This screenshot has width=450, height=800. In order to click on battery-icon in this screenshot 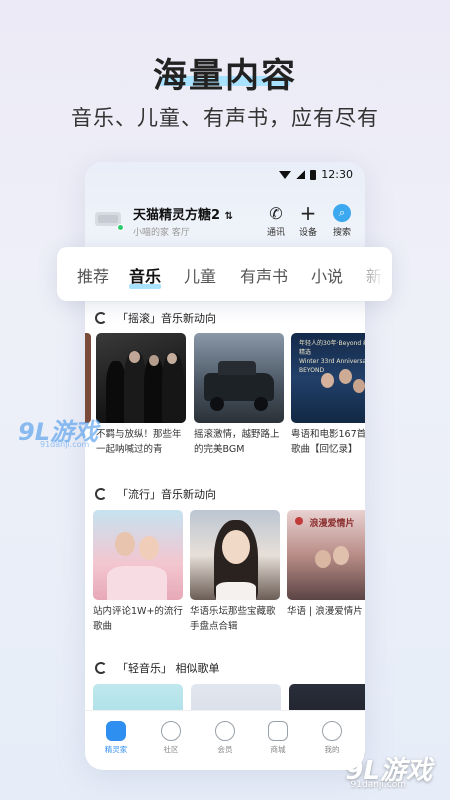, I will do `click(313, 174)`.